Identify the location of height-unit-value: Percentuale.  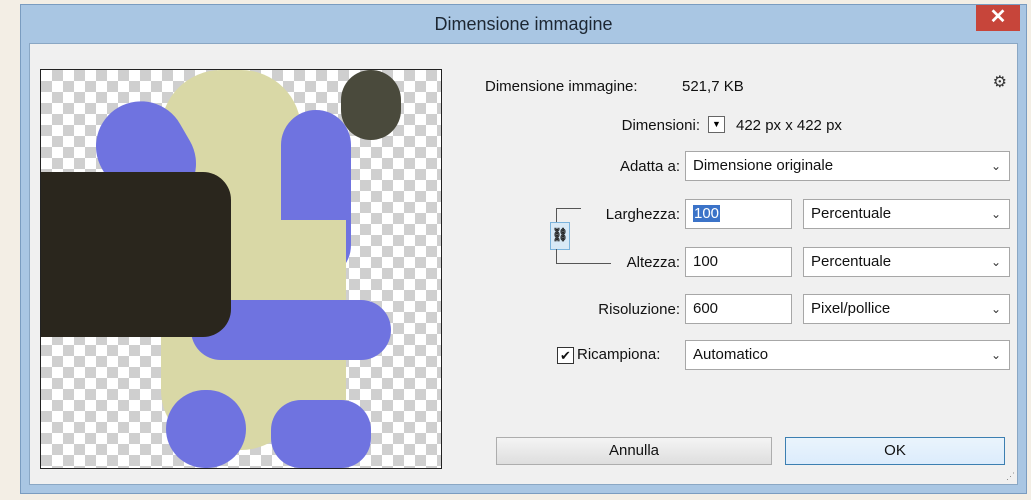
(851, 261).